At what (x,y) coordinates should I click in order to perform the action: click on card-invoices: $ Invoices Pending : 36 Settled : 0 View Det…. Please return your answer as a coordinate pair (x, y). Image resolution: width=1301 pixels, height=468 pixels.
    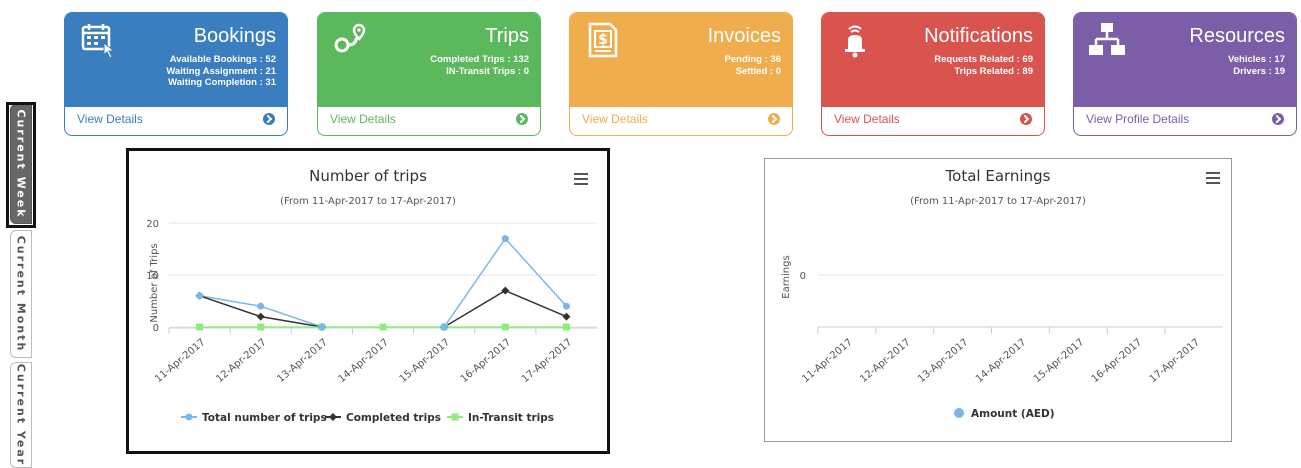
    Looking at the image, I should click on (681, 74).